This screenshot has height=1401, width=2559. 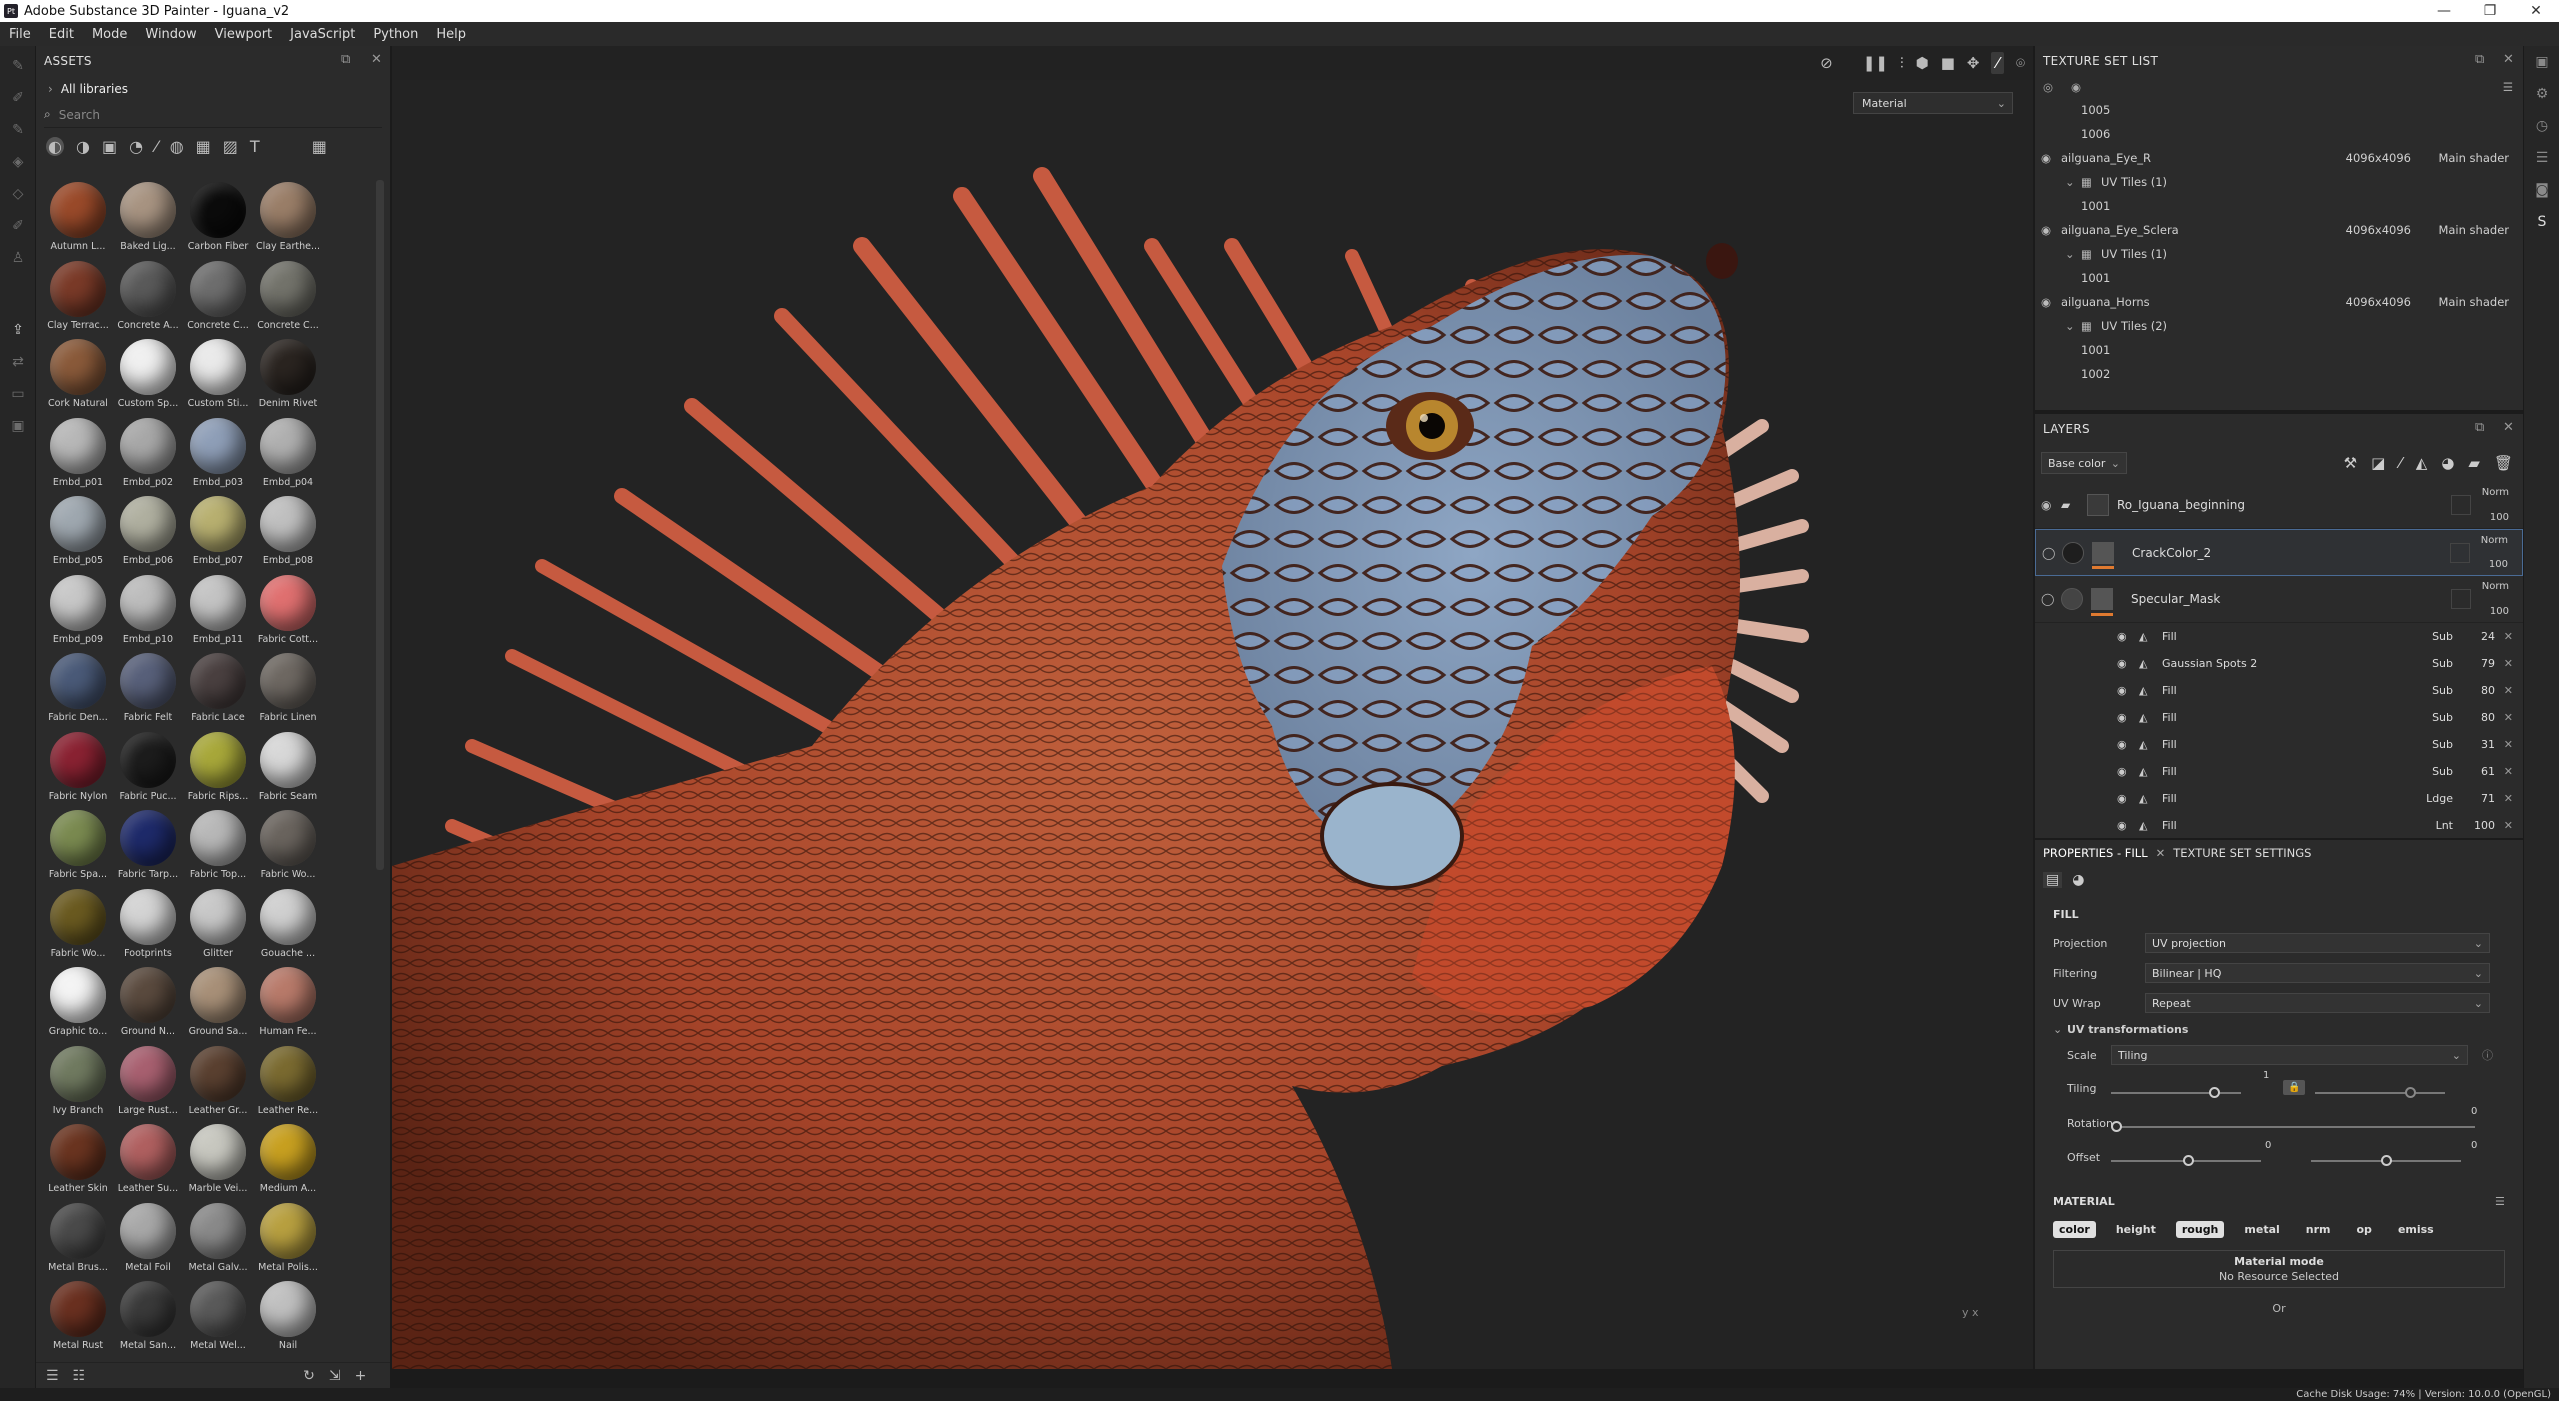 What do you see at coordinates (2488, 744) in the screenshot?
I see `effect-opacity: 31` at bounding box center [2488, 744].